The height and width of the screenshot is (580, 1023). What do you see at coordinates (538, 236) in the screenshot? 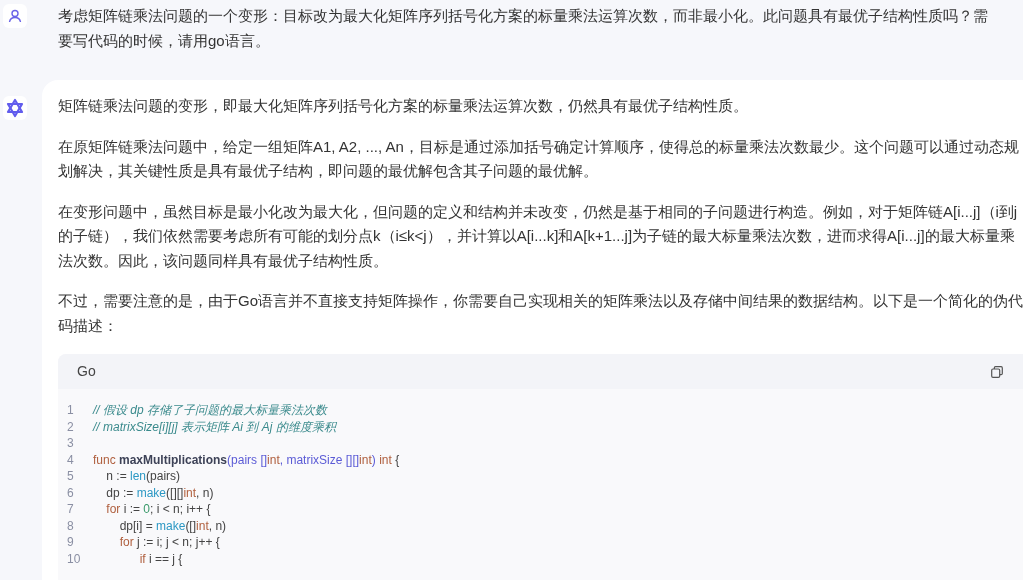
I see `answer-paragraph: 在变形问题中，虽然目标是最小化改为最大化，但问题的定义和结构并未改变，仍然是基于相同的子问题进行构造。例如，对于矩阵链A[i...j]（i到j的子链），我们依然需要考虑所有可能的划分点k（i≤k<j），并计算以A[i...k]和A[k+1...j]为子链的最大标量乘法次数，进而求得A[i...j]的最大标量乘法次数。因此，该问题同样具有最优子结构性质。` at bounding box center [538, 236].